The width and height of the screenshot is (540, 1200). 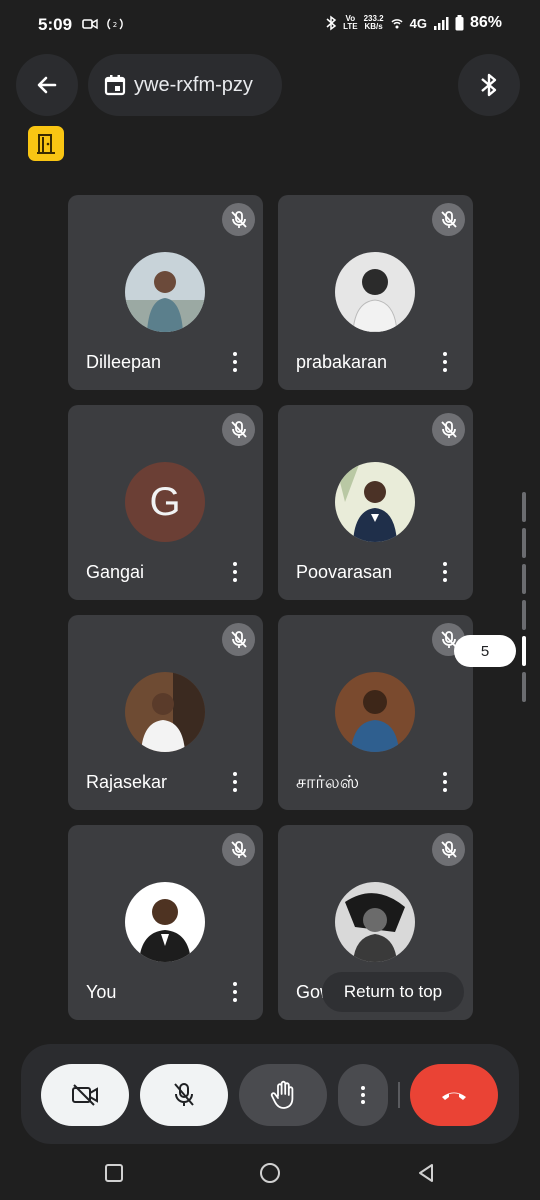 I want to click on network-type: 4G, so click(x=418, y=23).